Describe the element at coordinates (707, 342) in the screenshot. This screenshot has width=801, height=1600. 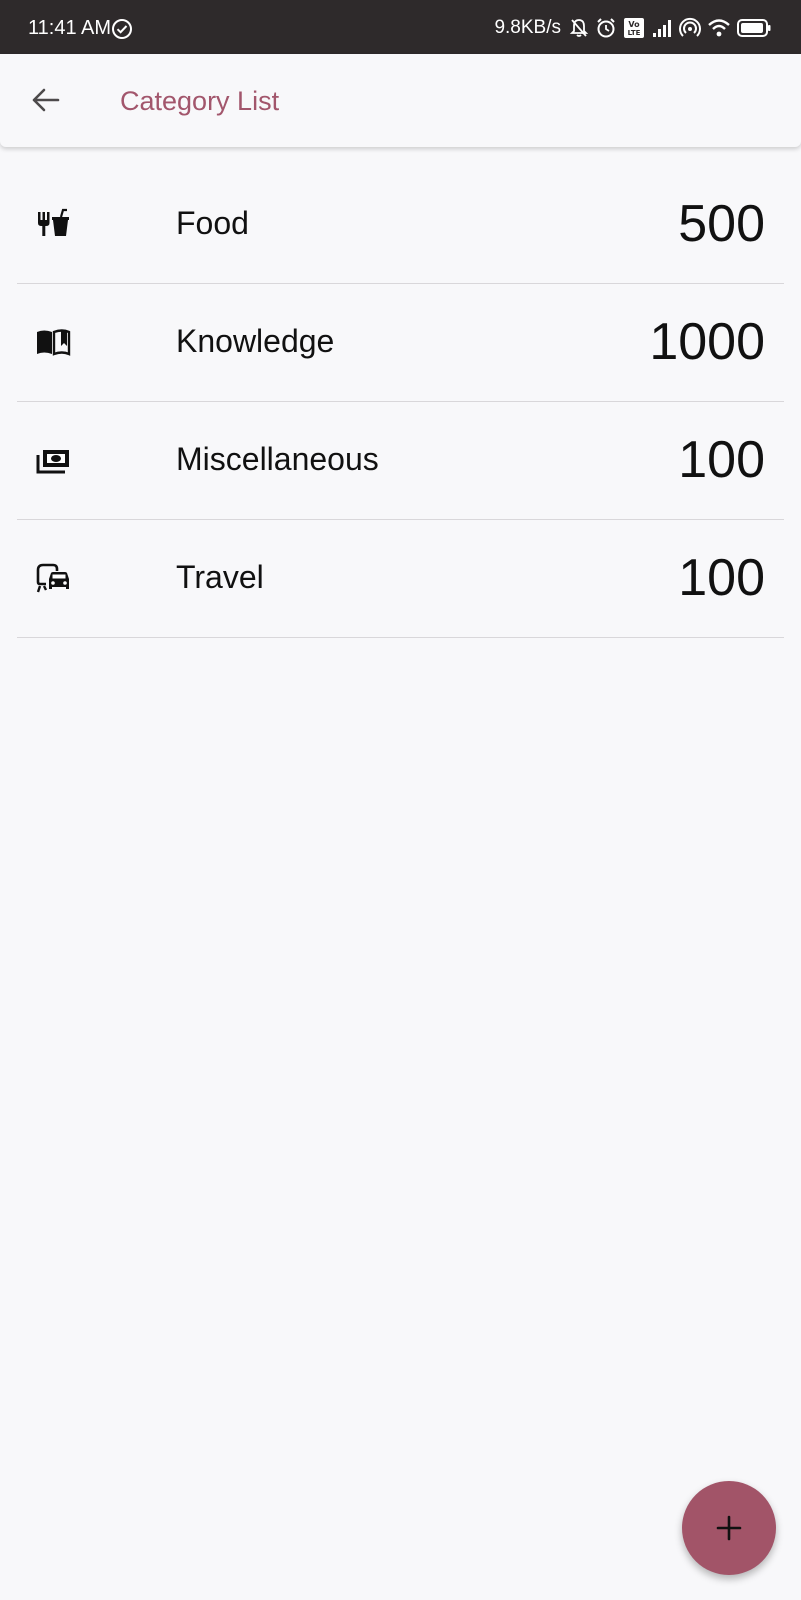
I see `category-amount: 1000` at that location.